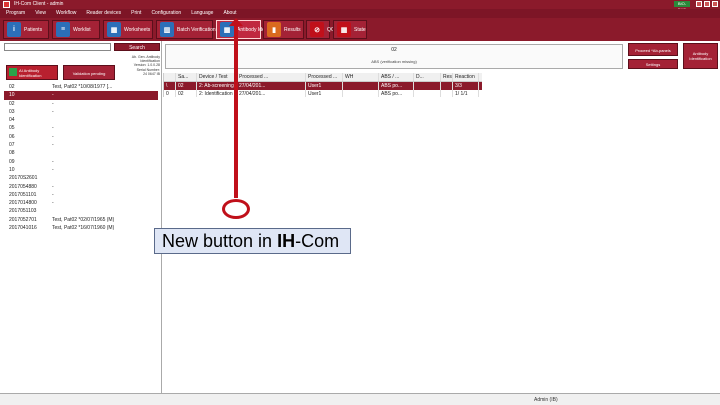 This screenshot has height=405, width=720. Describe the element at coordinates (81, 112) in the screenshot. I see `sample-list-item: 03 -` at that location.